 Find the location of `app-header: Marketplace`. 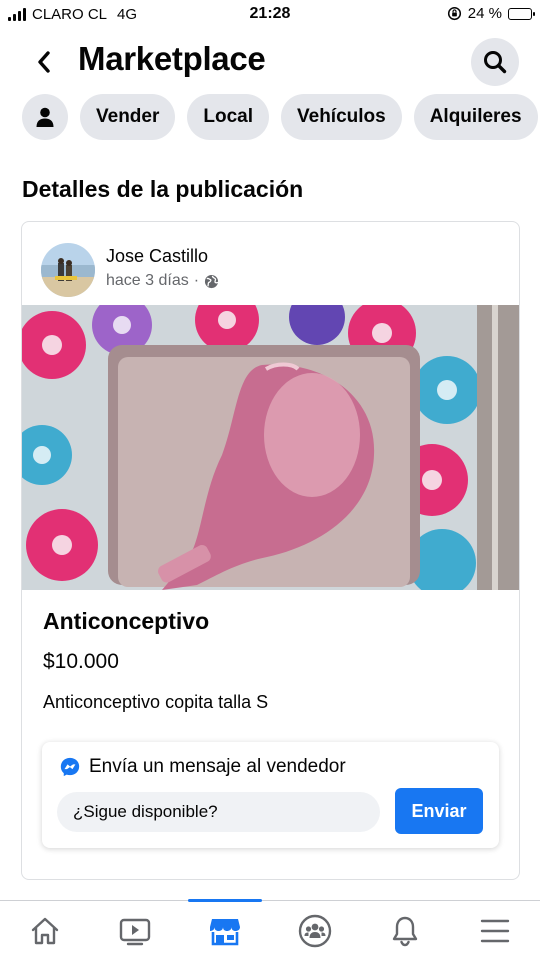

app-header: Marketplace is located at coordinates (270, 62).